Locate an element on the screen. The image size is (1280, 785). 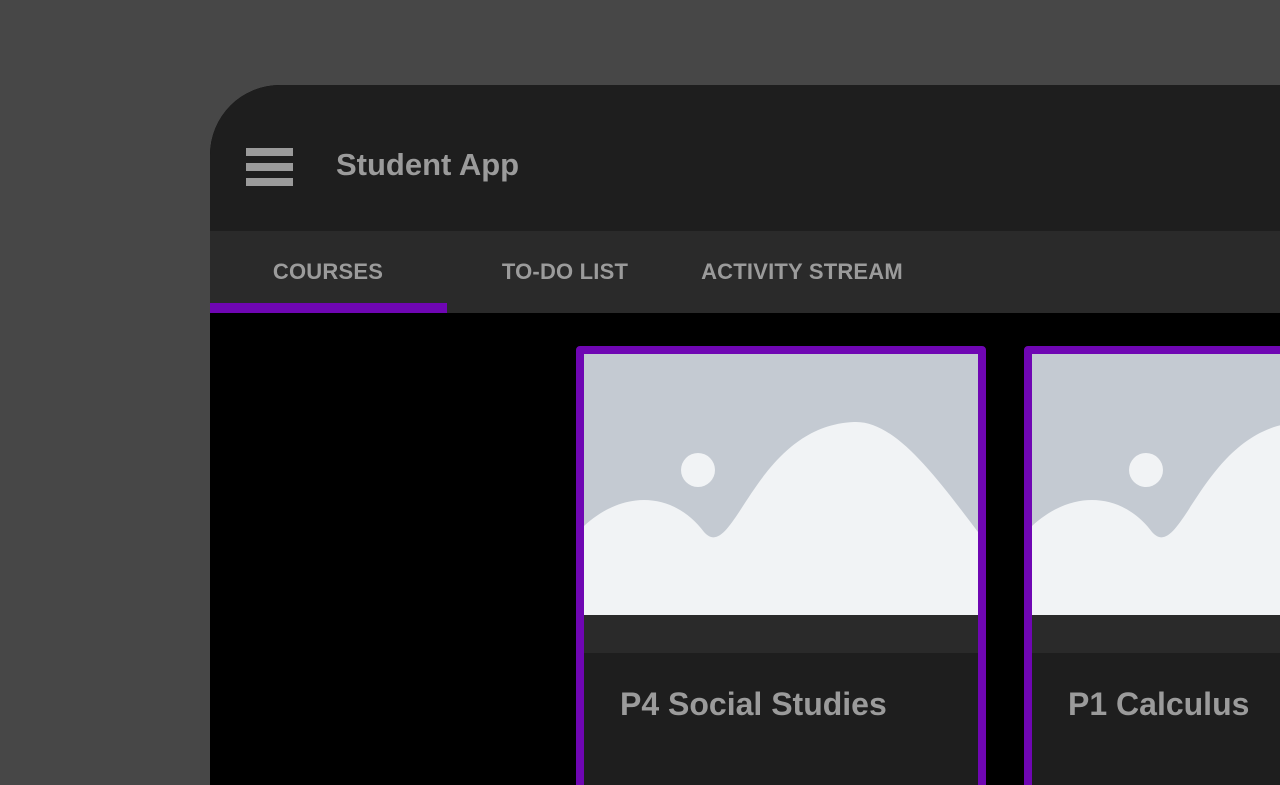
tab-courses: COURSES is located at coordinates (328, 272).